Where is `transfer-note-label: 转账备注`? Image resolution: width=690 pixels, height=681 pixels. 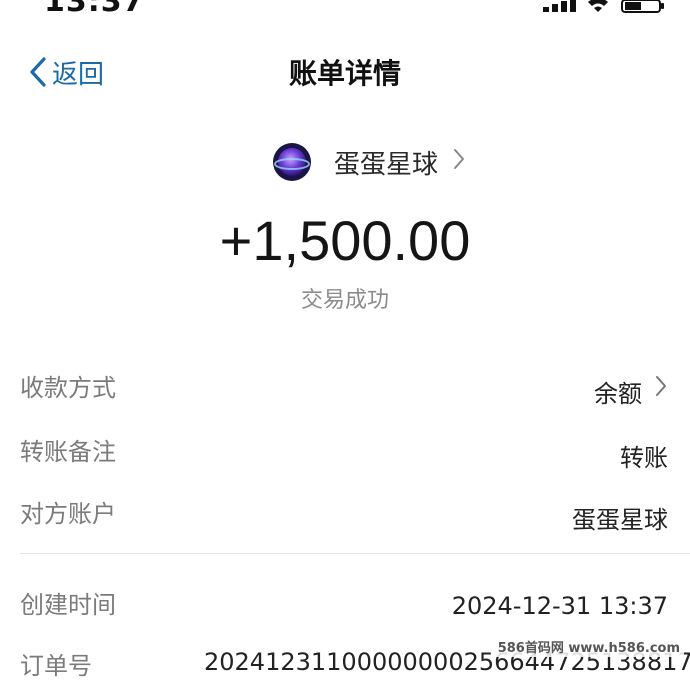 transfer-note-label: 转账备注 is located at coordinates (68, 452).